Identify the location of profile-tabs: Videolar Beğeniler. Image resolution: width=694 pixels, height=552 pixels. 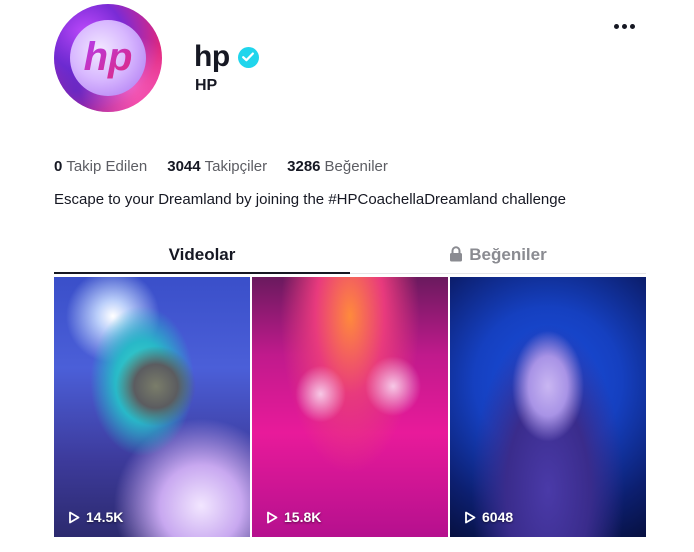
(350, 255).